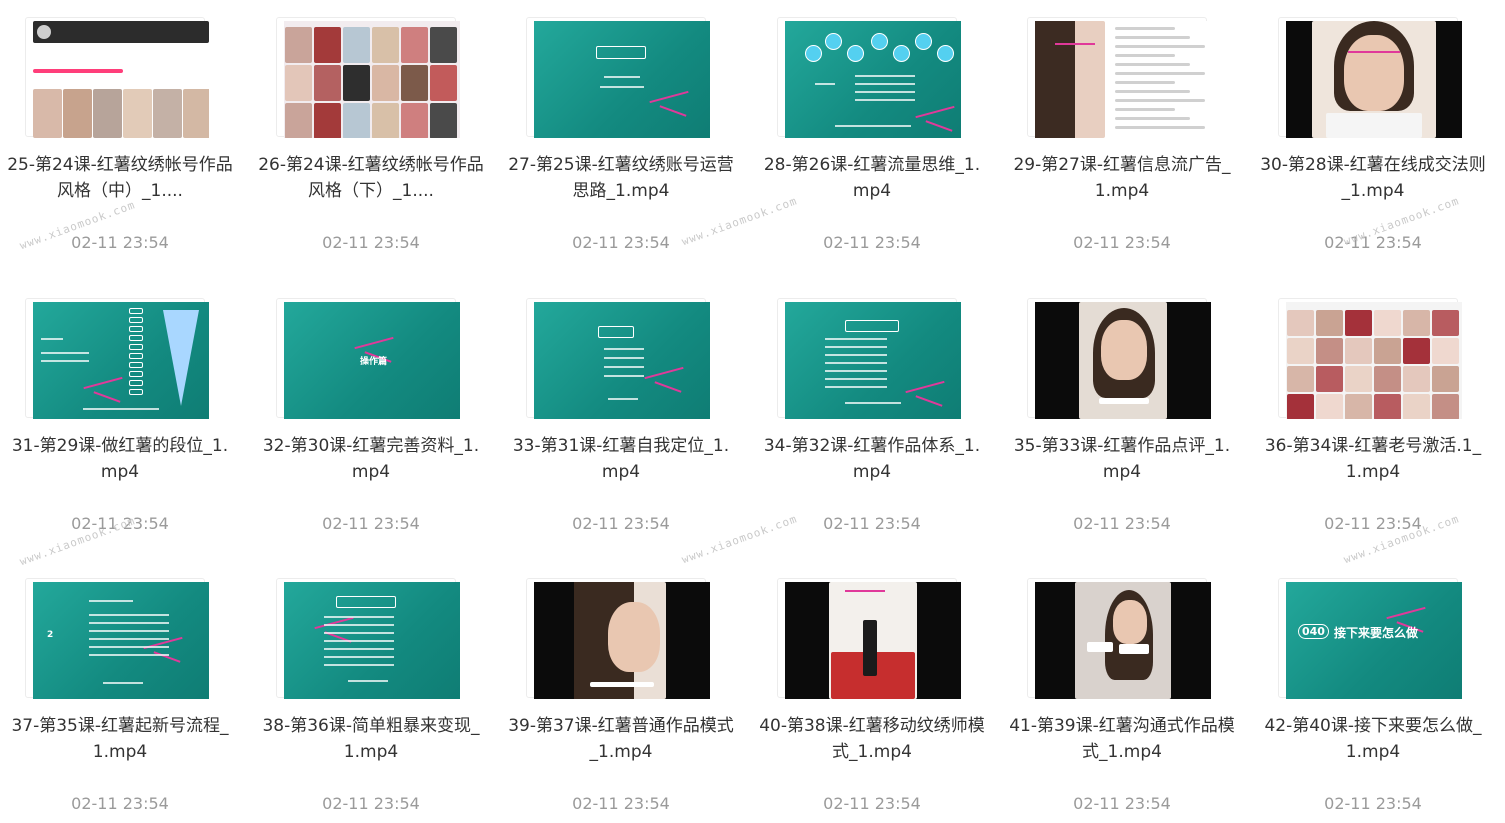  I want to click on file-name: 36-第34课-红薯老号激活.1_1.mp4, so click(1373, 459).